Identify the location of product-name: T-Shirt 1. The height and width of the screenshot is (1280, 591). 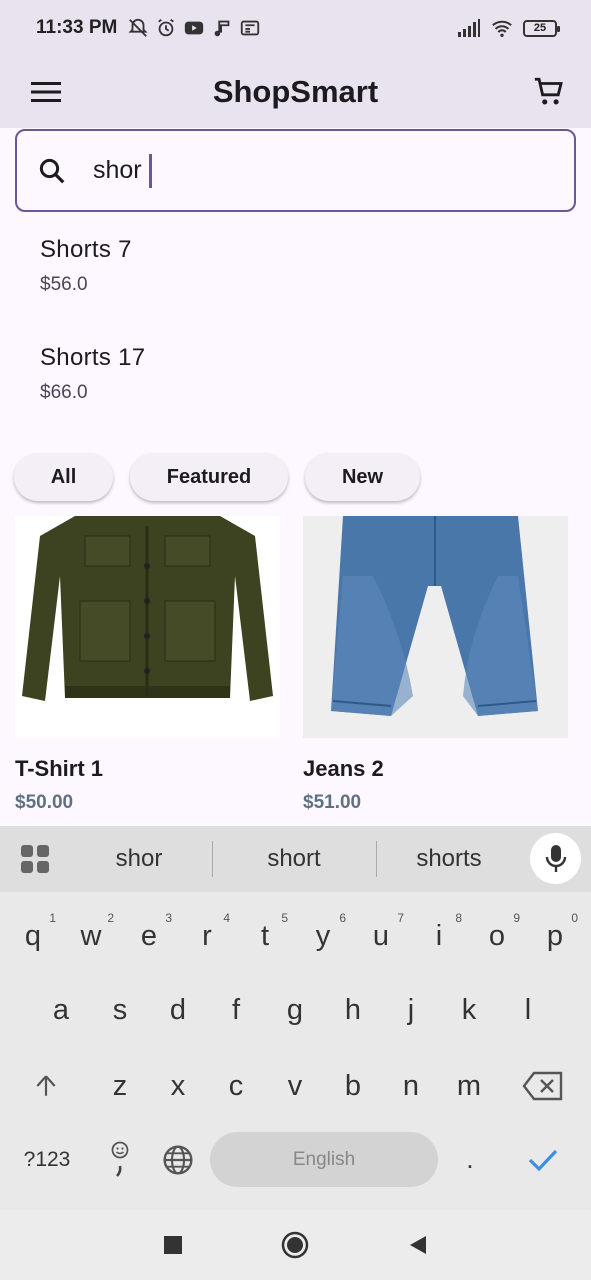
(59, 768).